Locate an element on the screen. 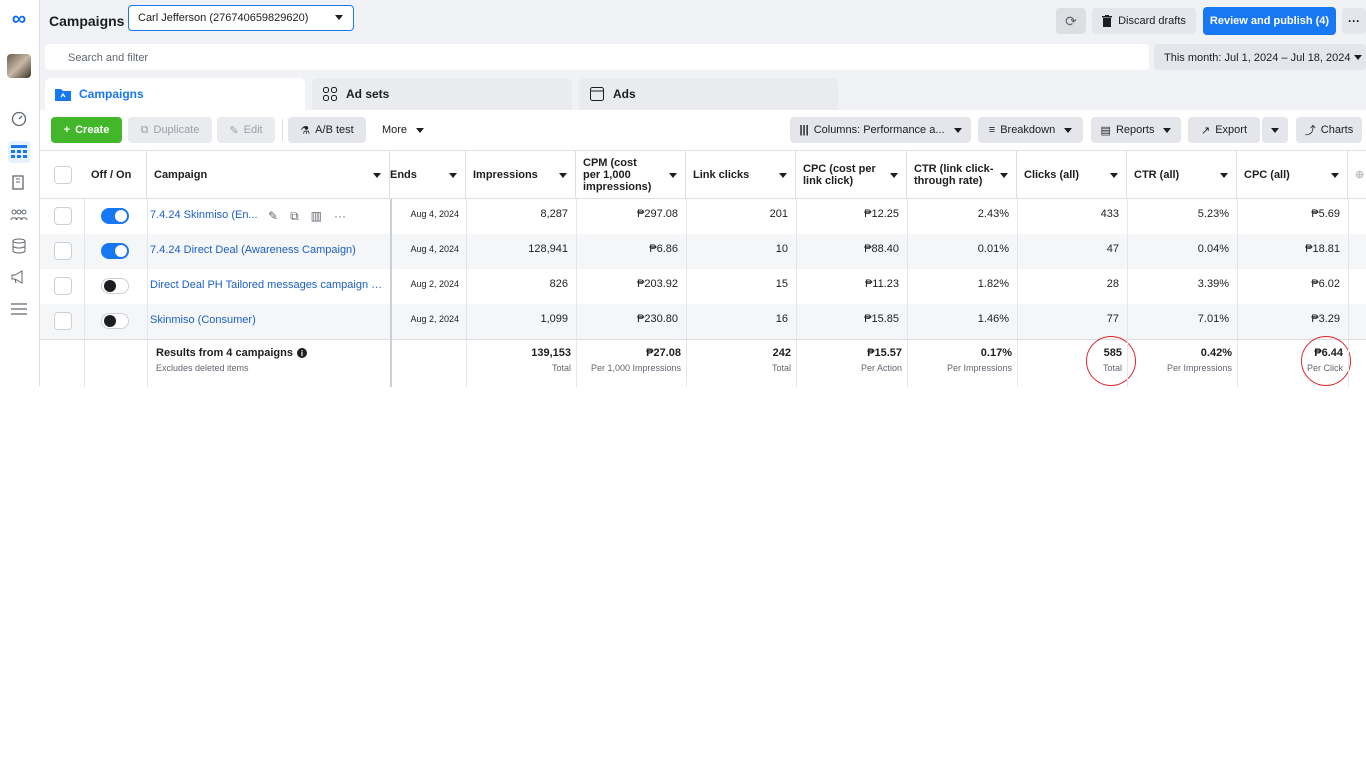  total-cpm: ₱27.08 Per 1,000 Impressions is located at coordinates (628, 360).